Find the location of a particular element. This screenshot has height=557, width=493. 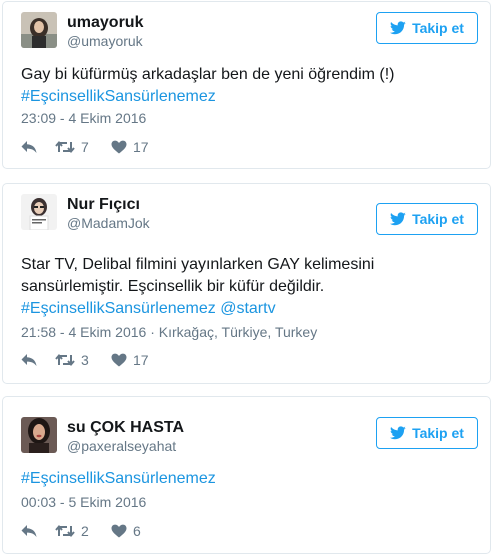

retweet-button: 2 is located at coordinates (83, 531).